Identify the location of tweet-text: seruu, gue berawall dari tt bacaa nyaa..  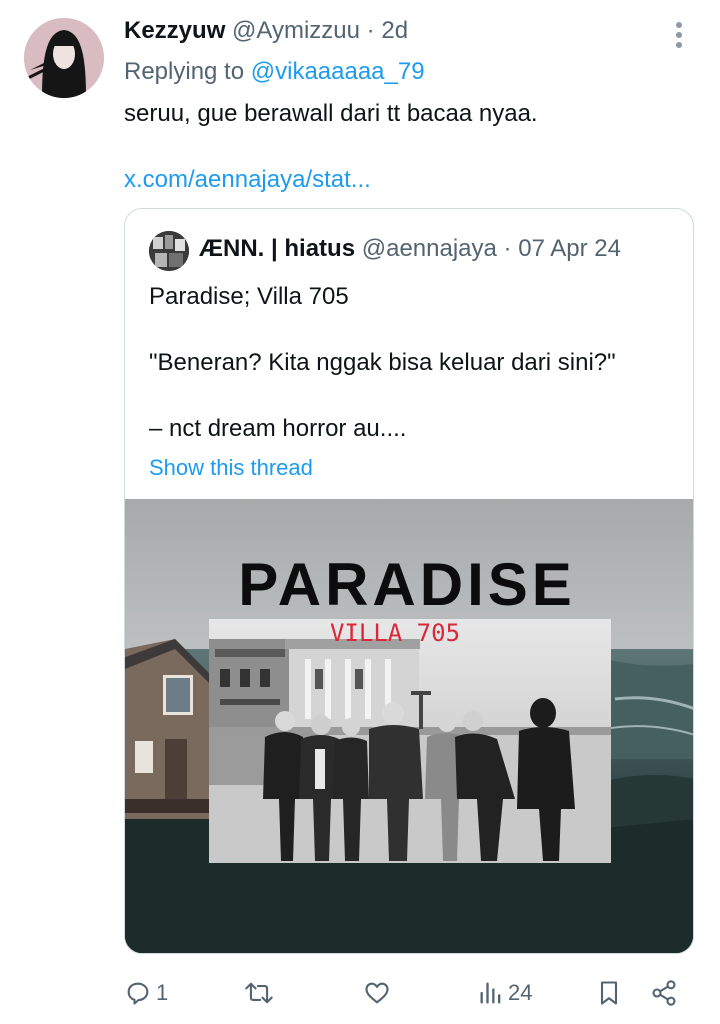
(331, 113).